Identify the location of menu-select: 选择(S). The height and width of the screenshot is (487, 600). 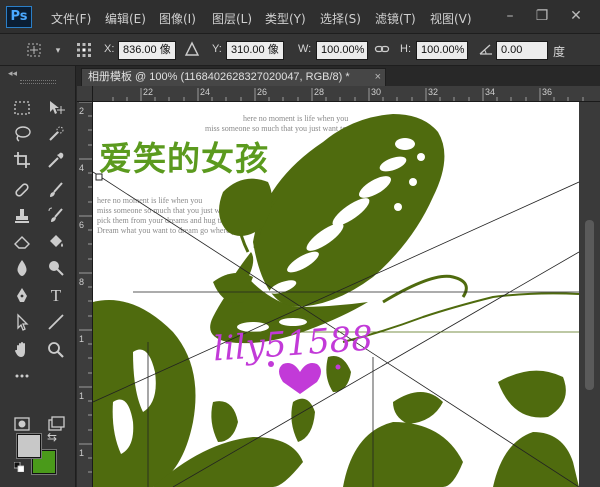
(340, 18).